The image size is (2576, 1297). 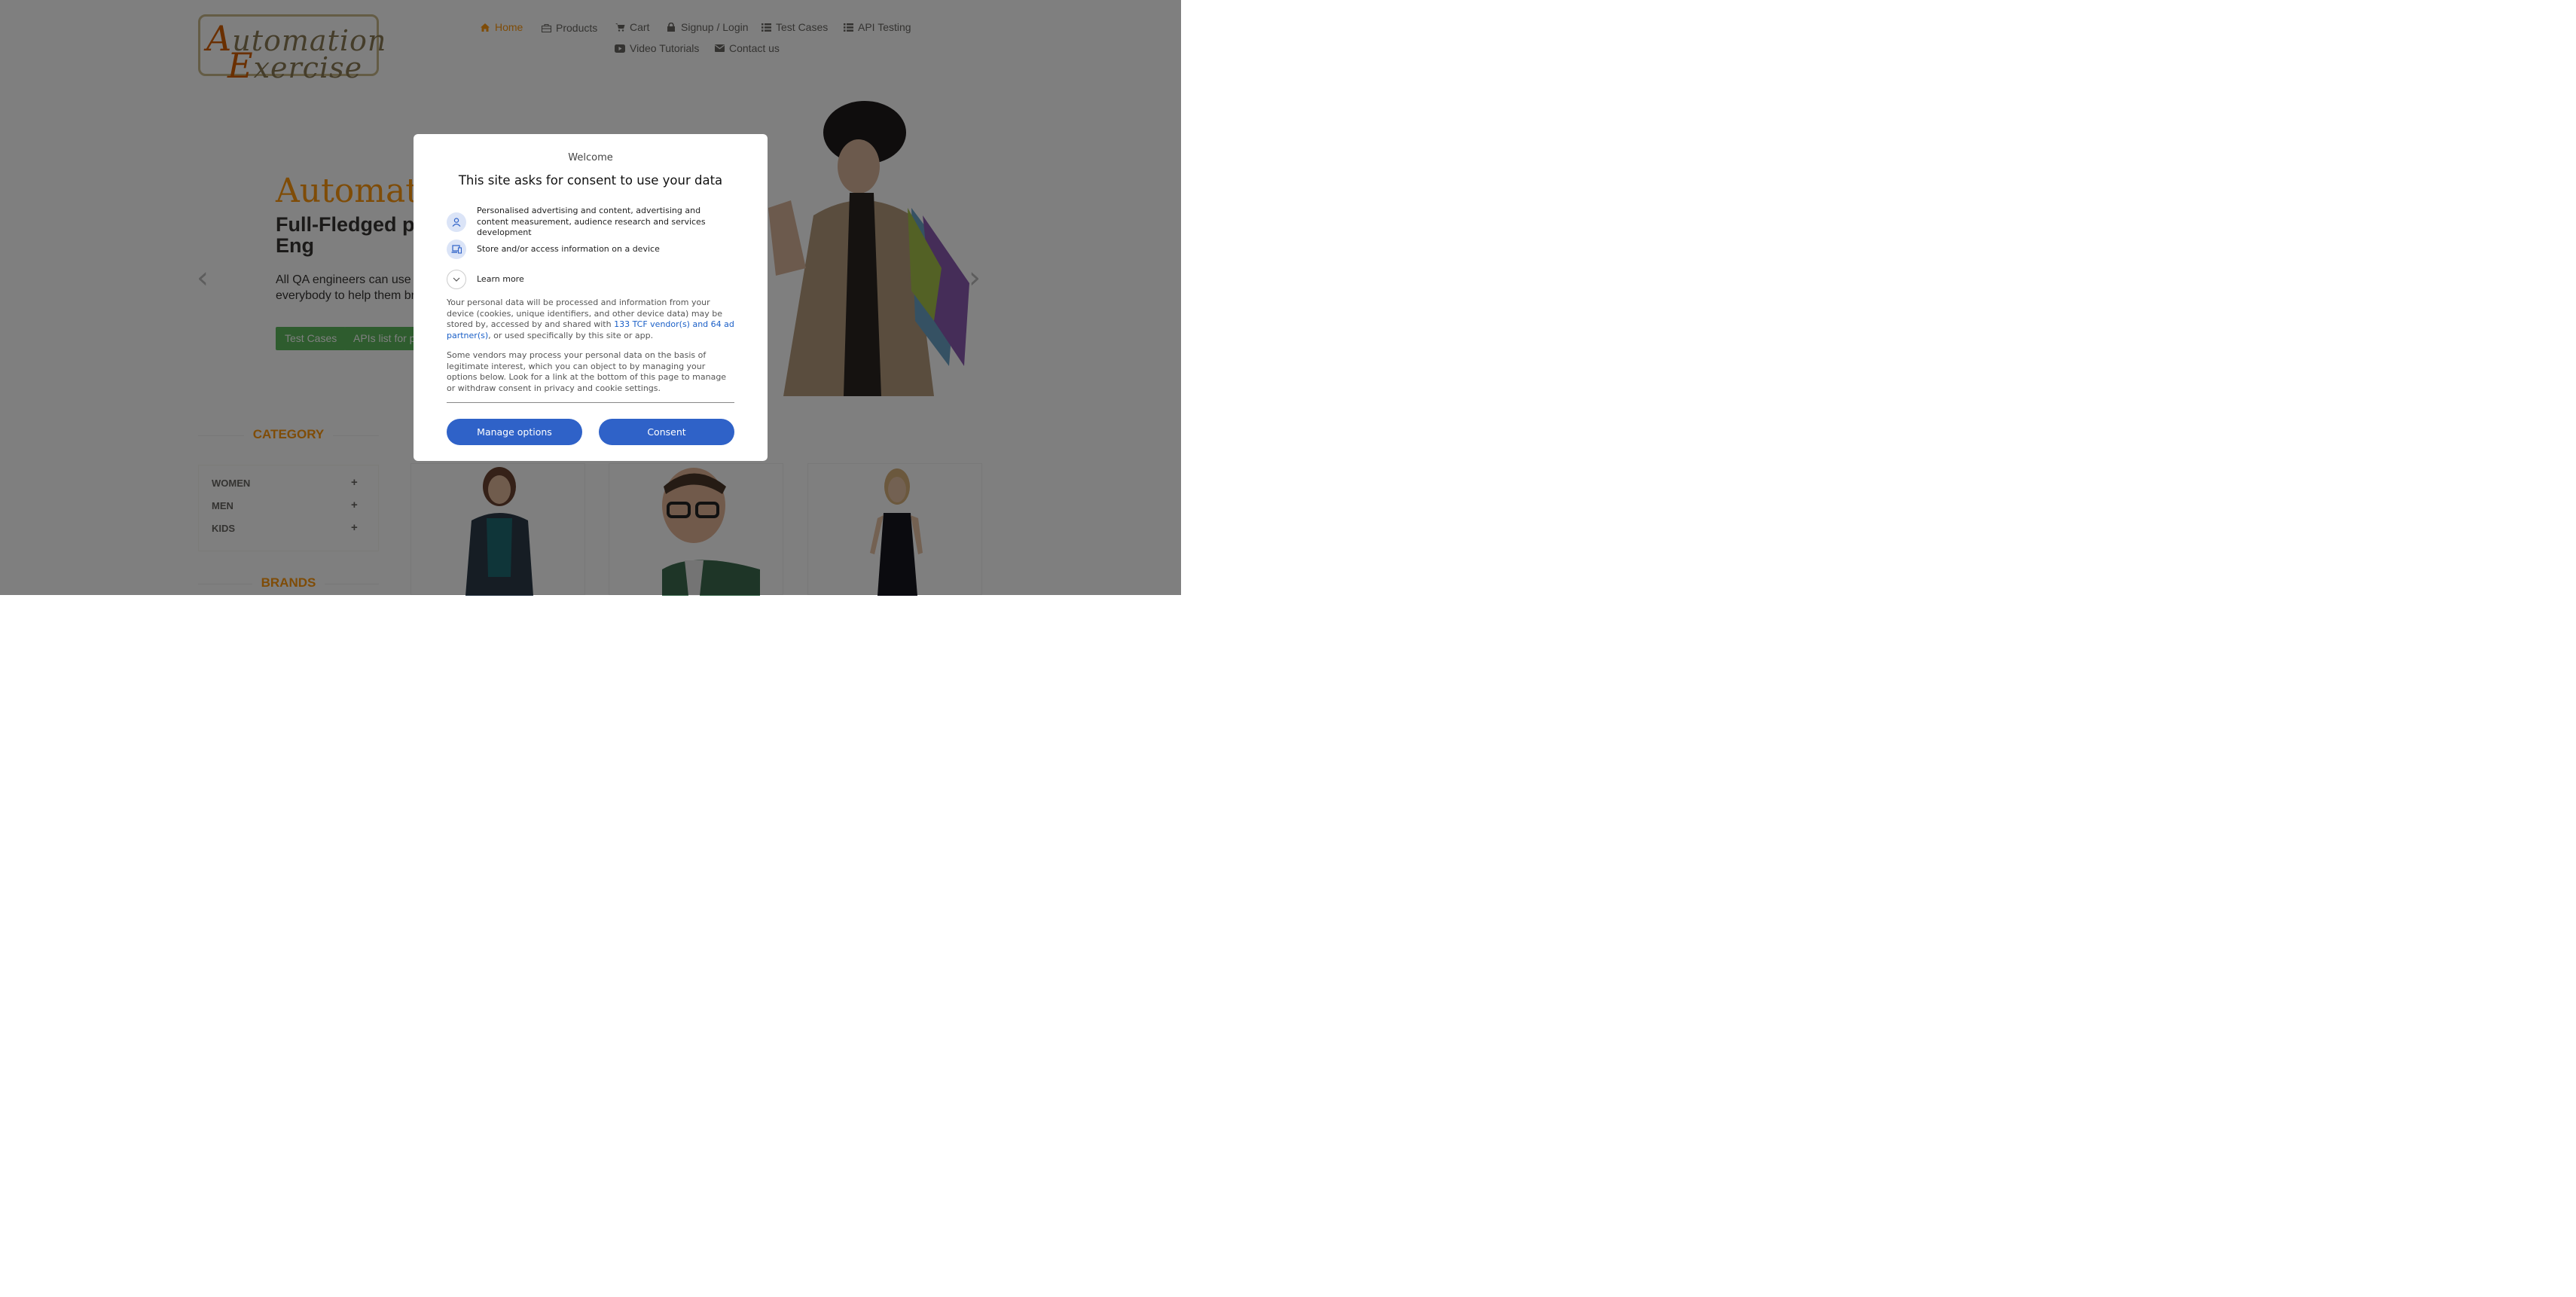 What do you see at coordinates (457, 250) in the screenshot?
I see `device-icon` at bounding box center [457, 250].